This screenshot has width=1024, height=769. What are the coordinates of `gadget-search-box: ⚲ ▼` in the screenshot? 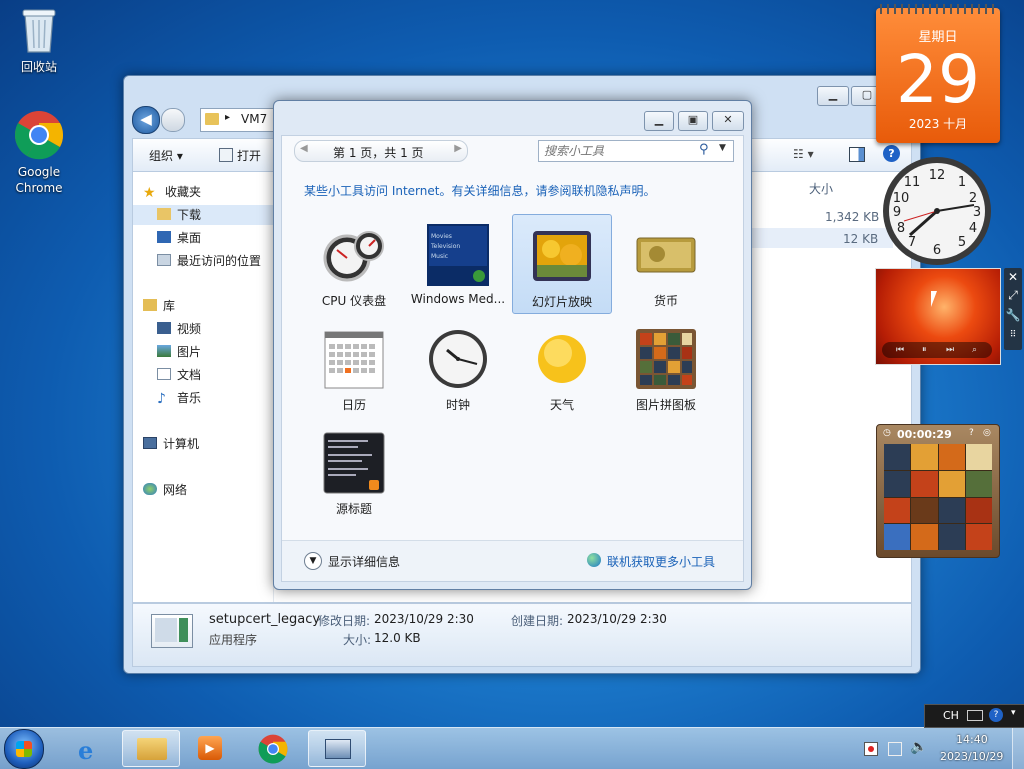 It's located at (636, 151).